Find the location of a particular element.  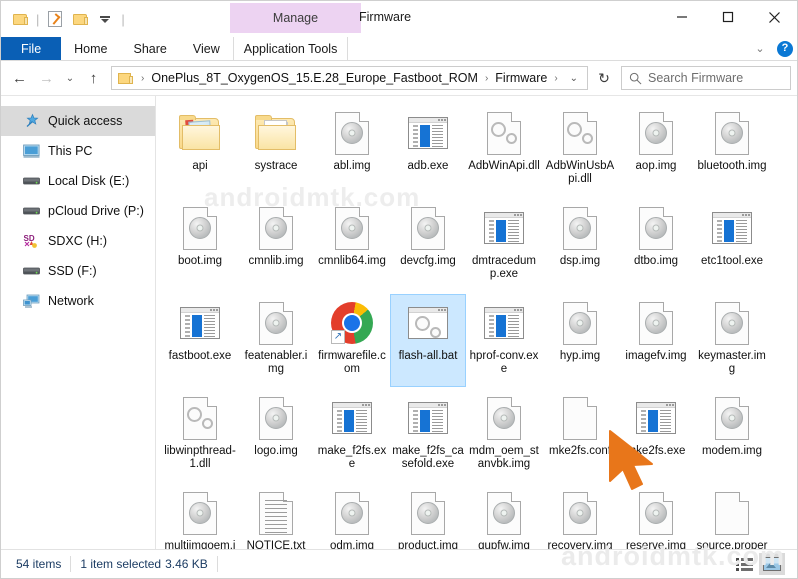

sd-card-icon: SD is located at coordinates (31, 241).